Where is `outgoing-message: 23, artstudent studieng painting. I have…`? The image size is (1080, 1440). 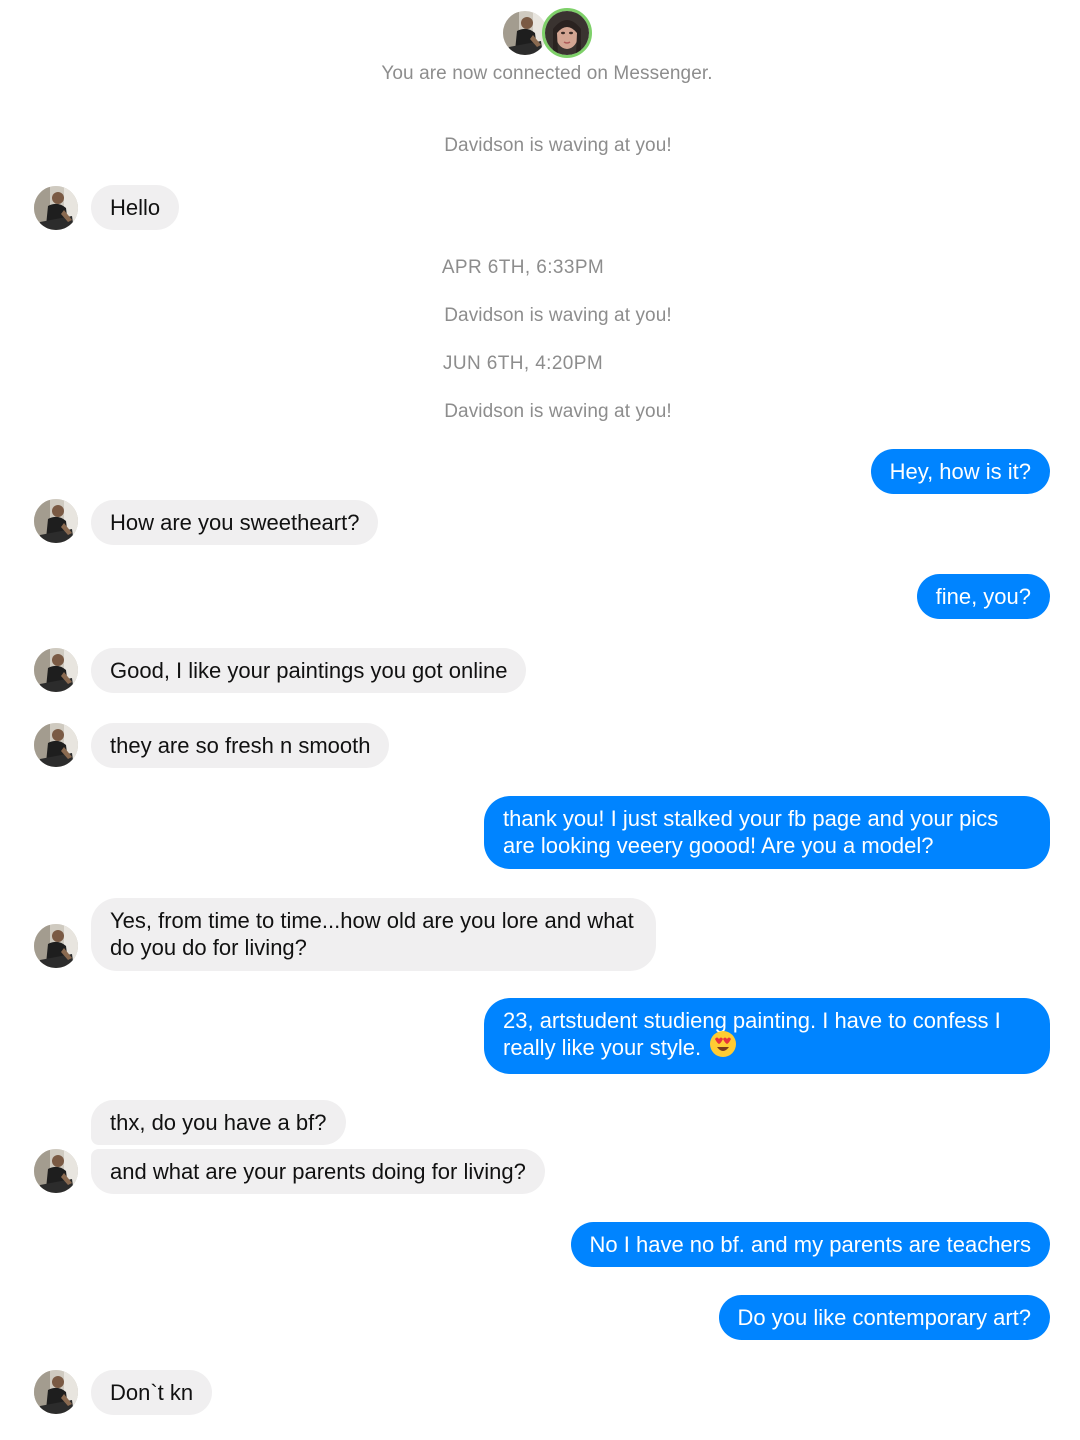 outgoing-message: 23, artstudent studieng painting. I have… is located at coordinates (767, 1036).